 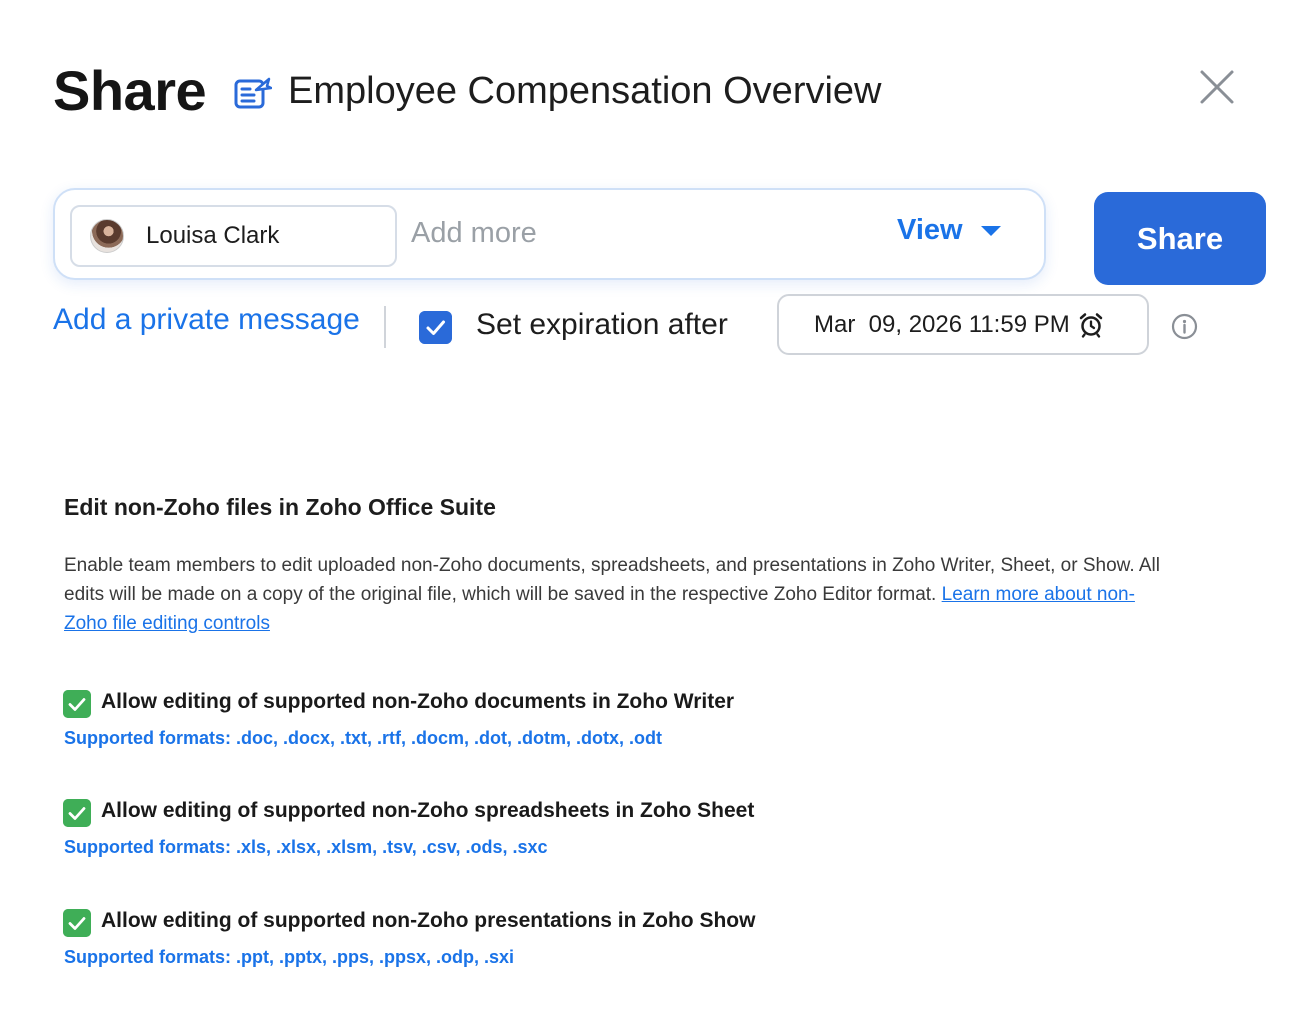 I want to click on permission-label: View, so click(x=930, y=230).